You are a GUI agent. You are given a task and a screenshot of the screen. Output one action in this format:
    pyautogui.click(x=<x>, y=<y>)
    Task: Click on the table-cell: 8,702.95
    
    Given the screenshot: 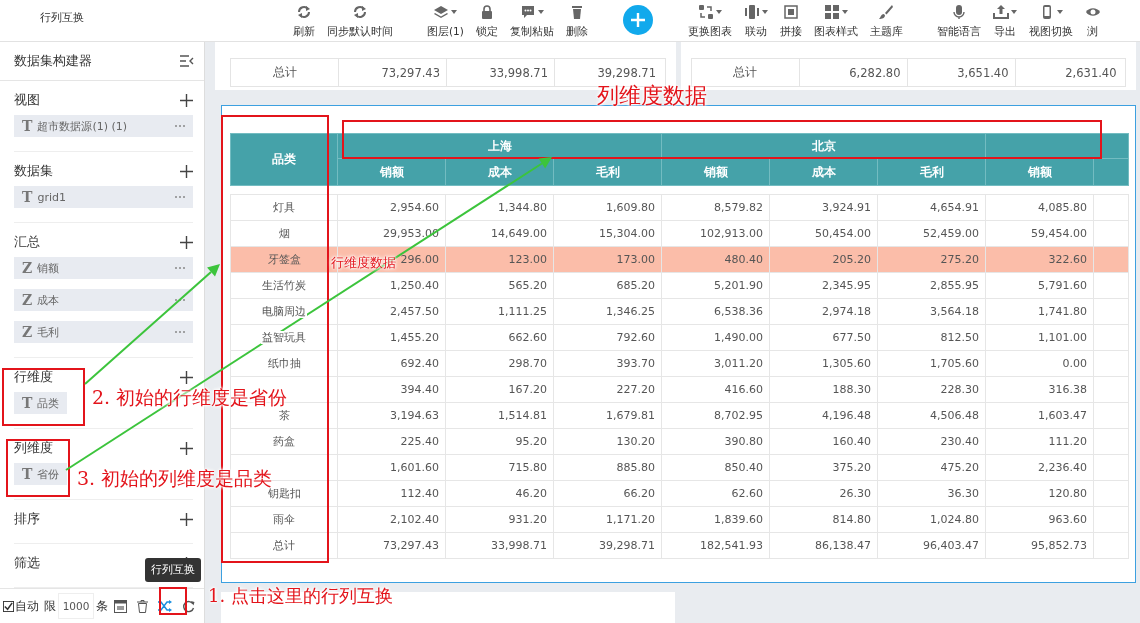 What is the action you would take?
    pyautogui.click(x=715, y=415)
    